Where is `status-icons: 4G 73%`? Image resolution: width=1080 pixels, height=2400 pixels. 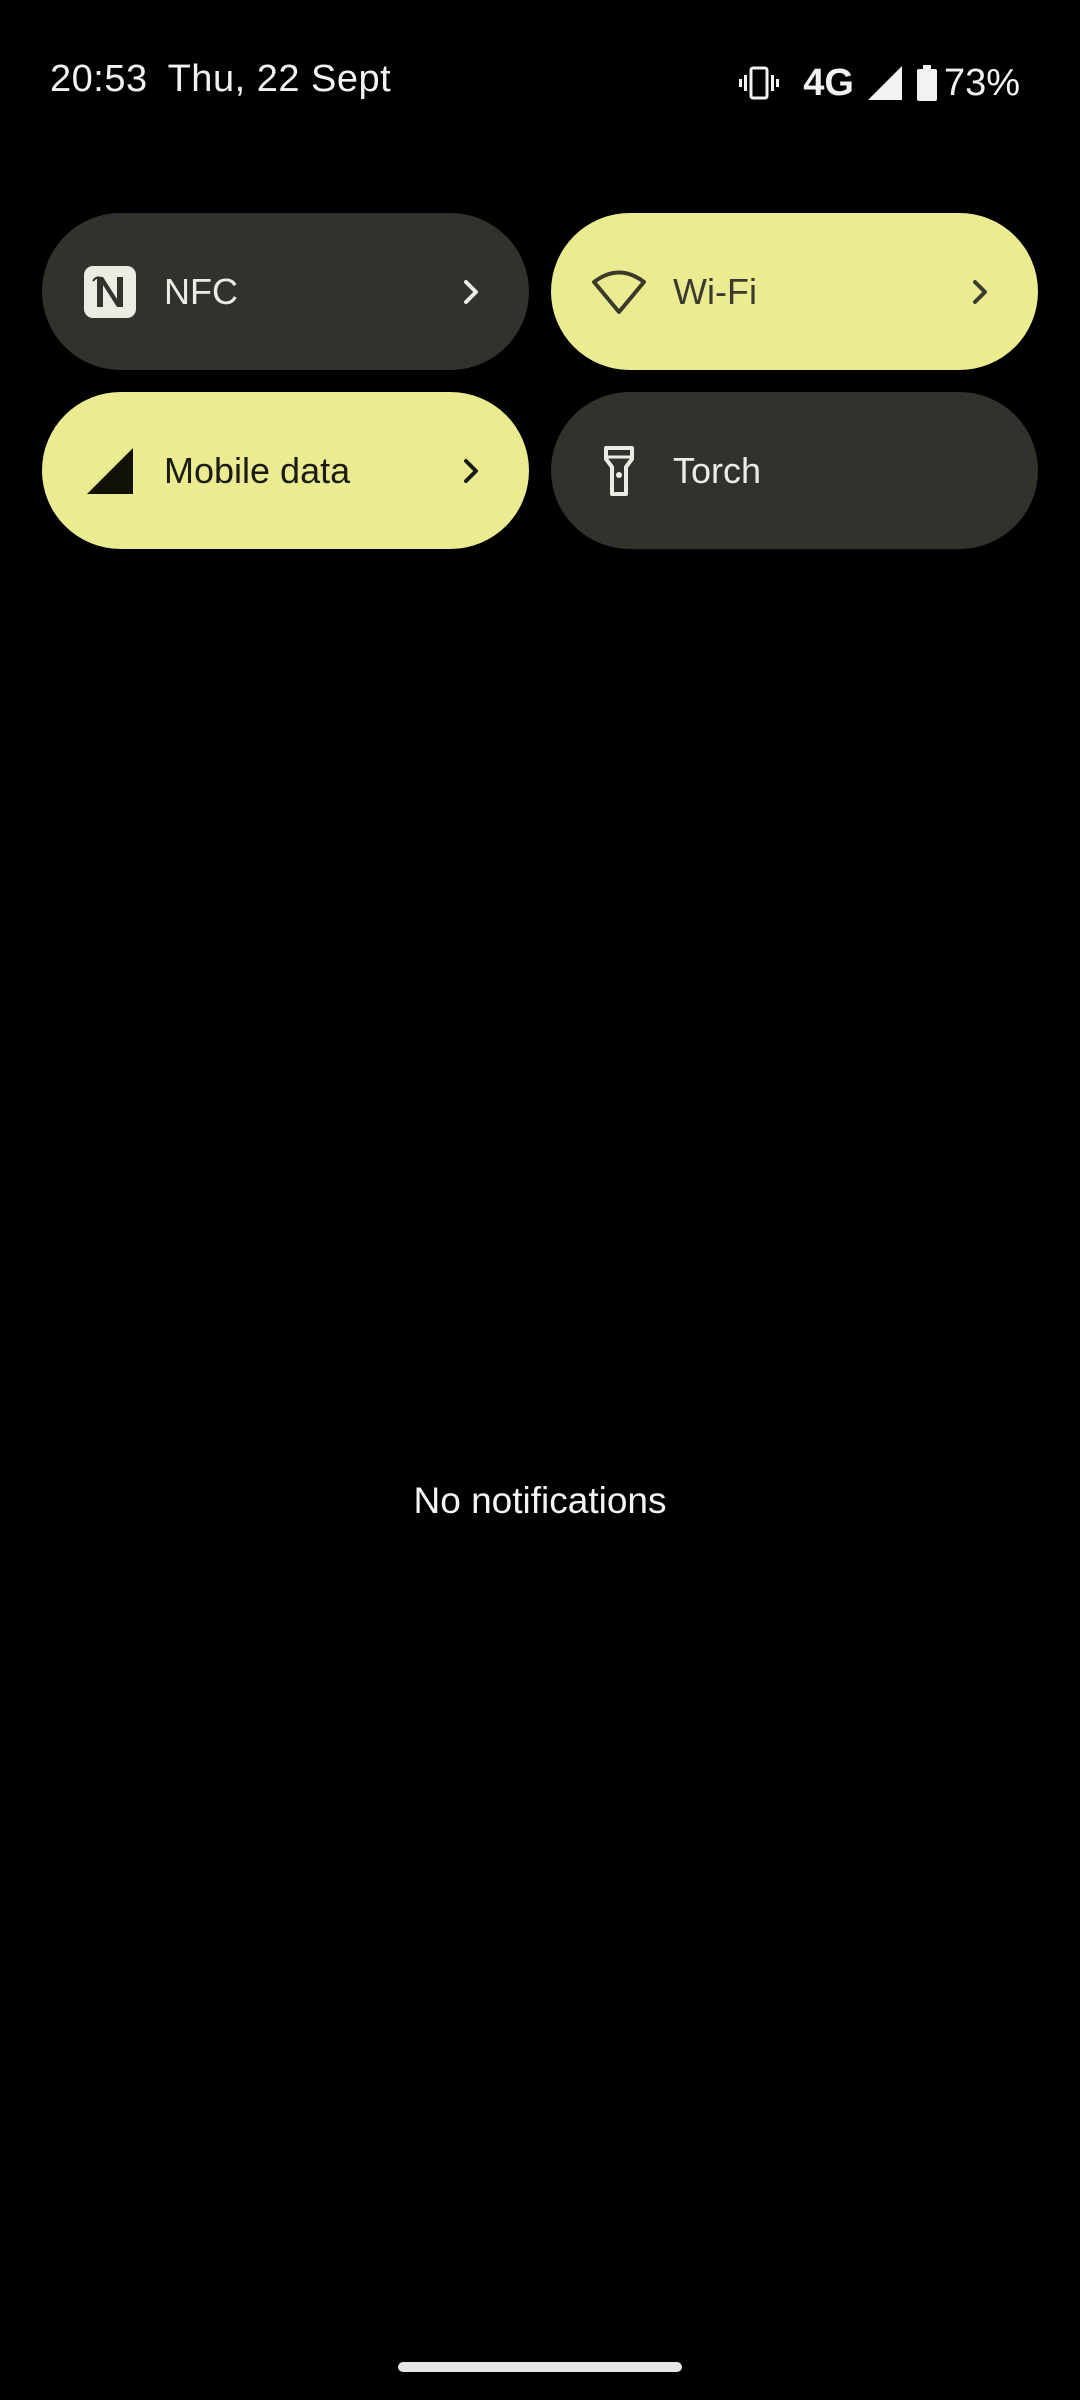
status-icons: 4G 73% is located at coordinates (872, 83).